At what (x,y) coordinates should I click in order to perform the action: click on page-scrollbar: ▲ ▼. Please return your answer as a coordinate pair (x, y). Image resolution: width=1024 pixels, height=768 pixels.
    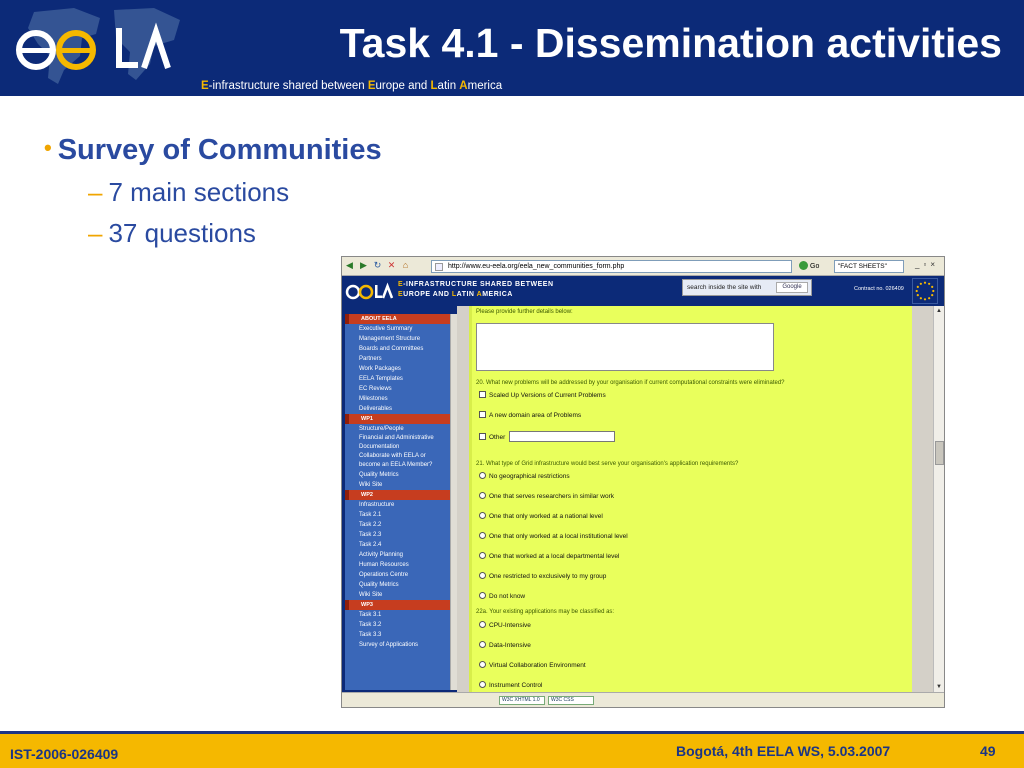
    Looking at the image, I should click on (938, 499).